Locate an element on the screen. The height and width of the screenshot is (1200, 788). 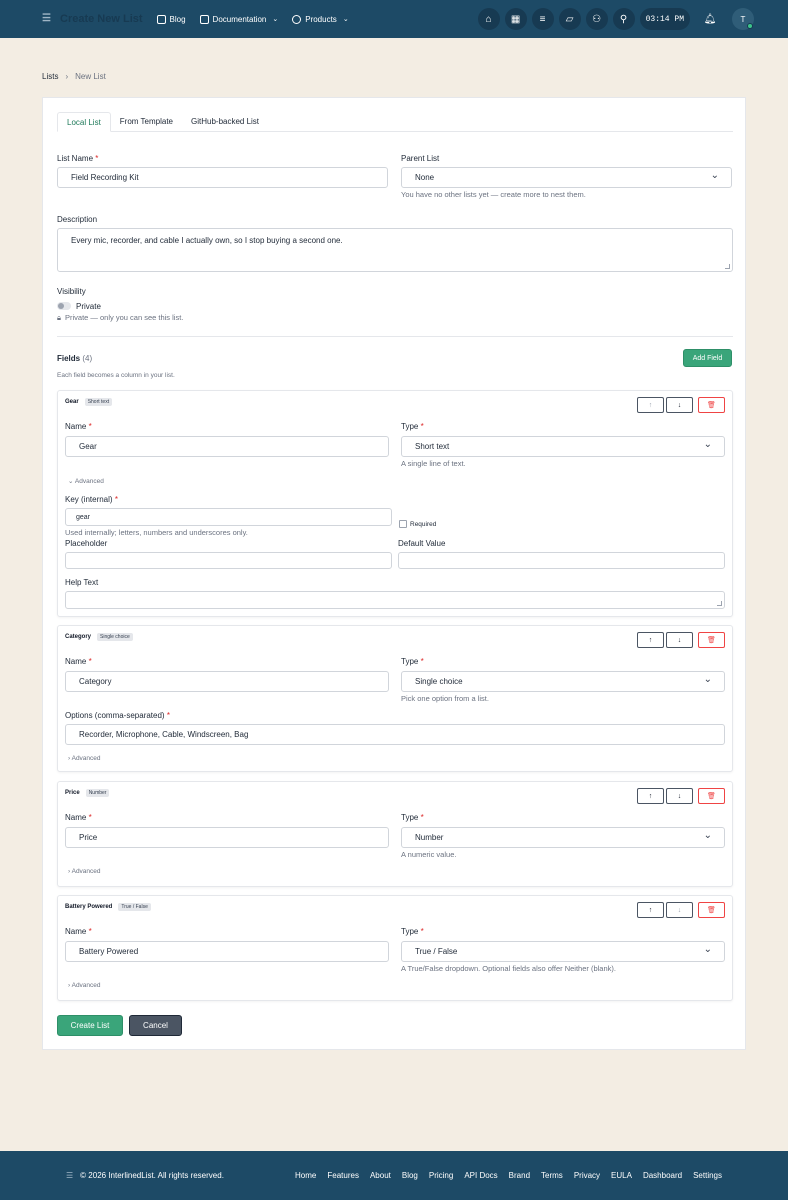
users-icon: ⚇ is located at coordinates (596, 19).